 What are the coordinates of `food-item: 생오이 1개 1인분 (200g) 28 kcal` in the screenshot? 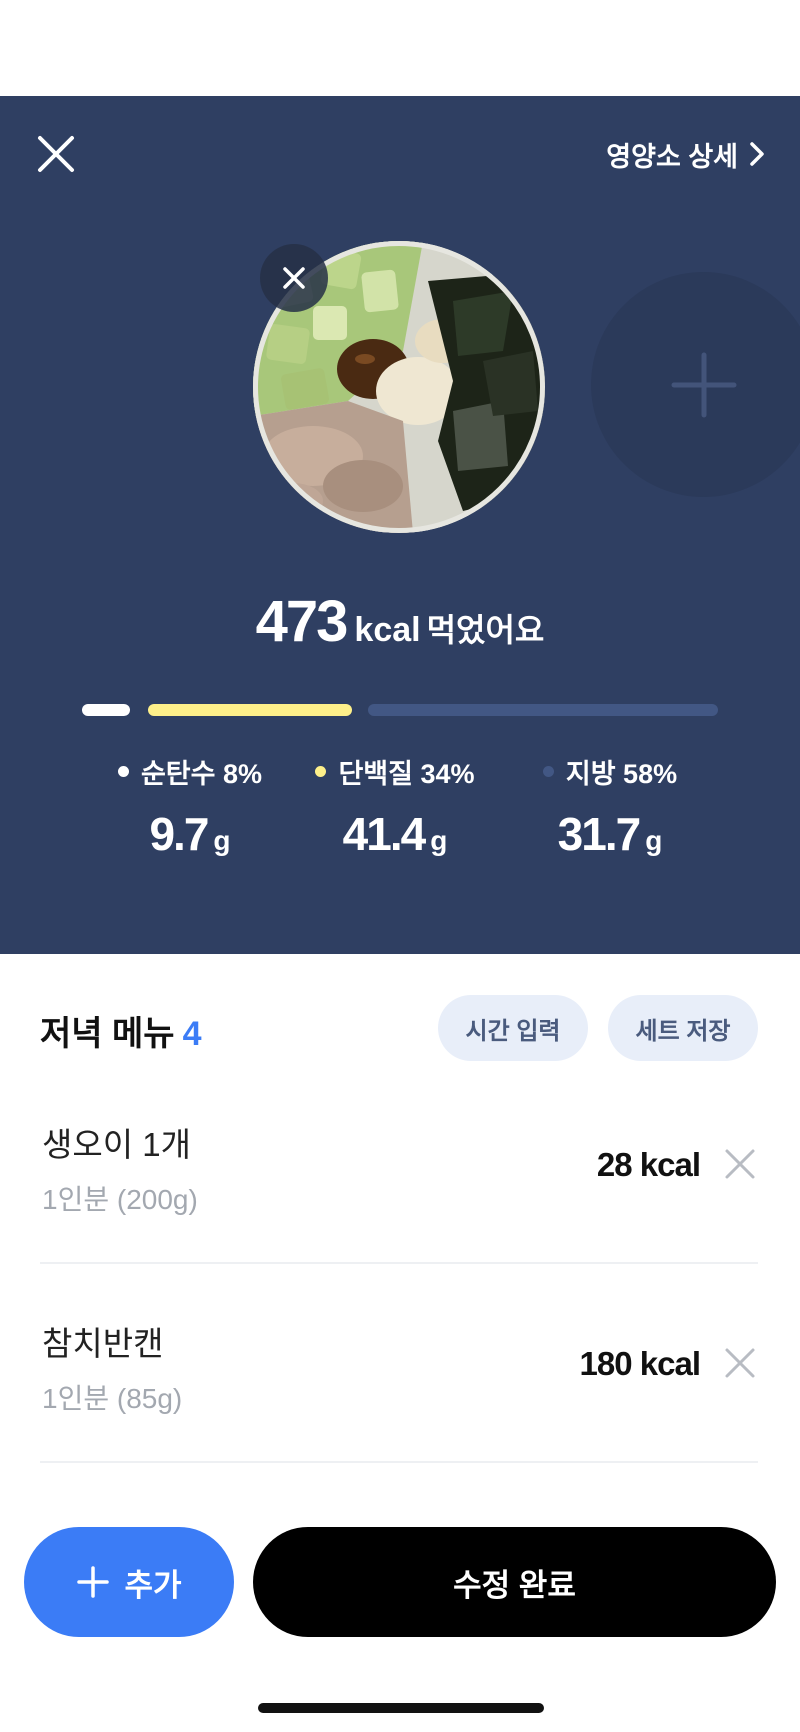 It's located at (399, 1165).